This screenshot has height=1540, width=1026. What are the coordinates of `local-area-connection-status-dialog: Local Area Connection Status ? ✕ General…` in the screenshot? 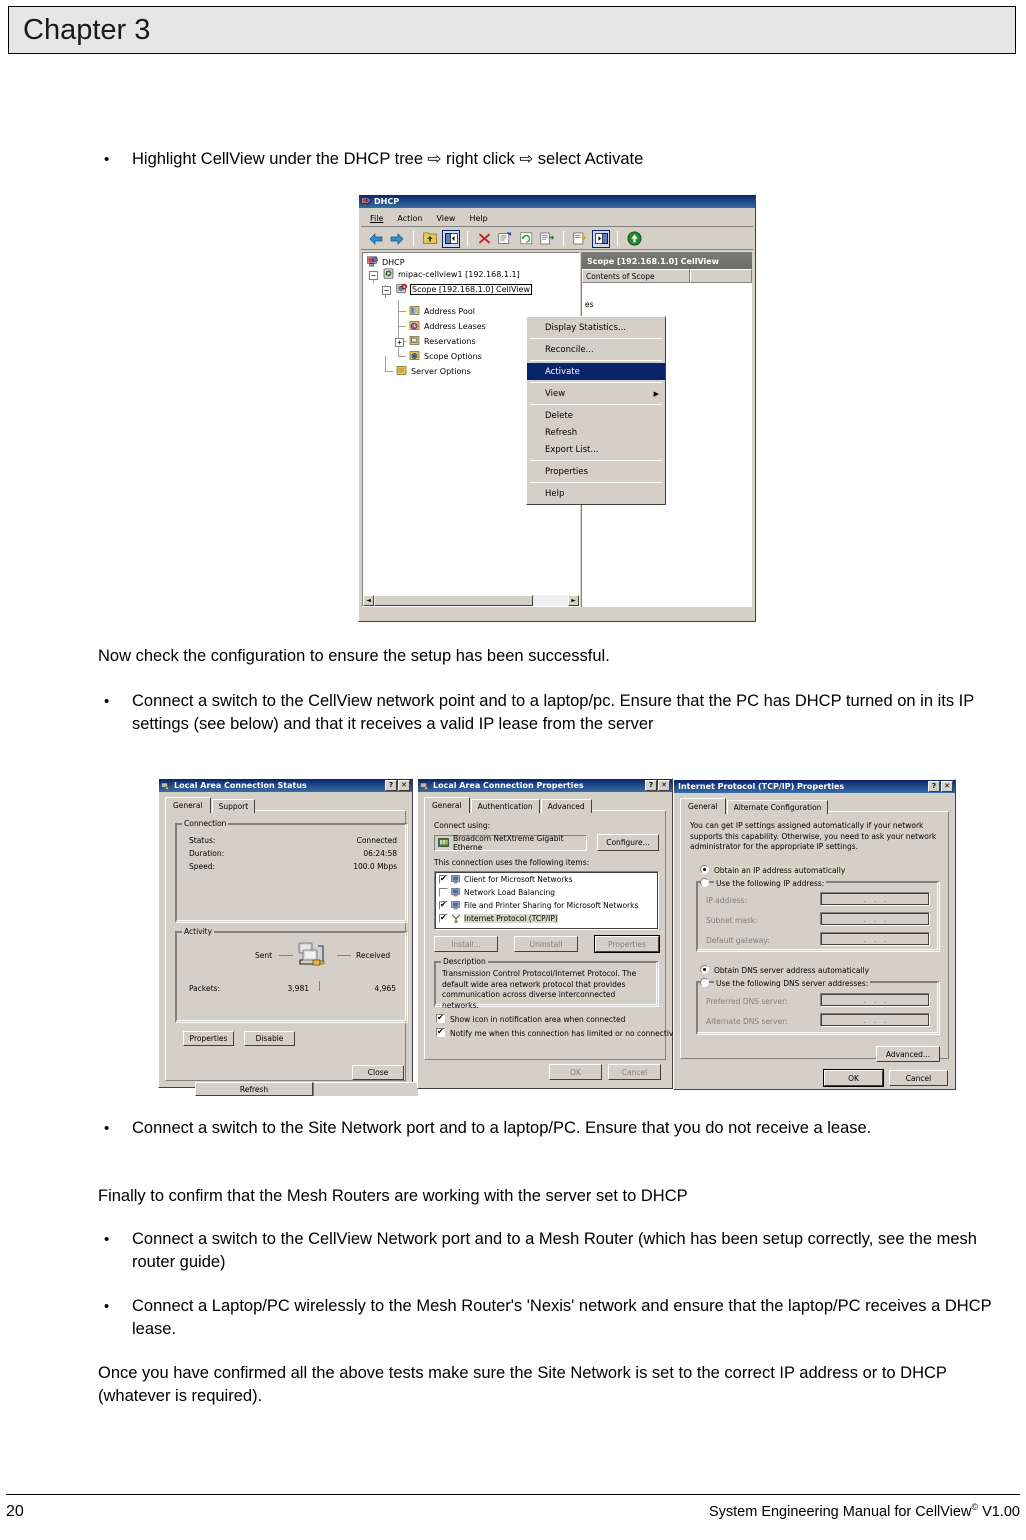 It's located at (285, 933).